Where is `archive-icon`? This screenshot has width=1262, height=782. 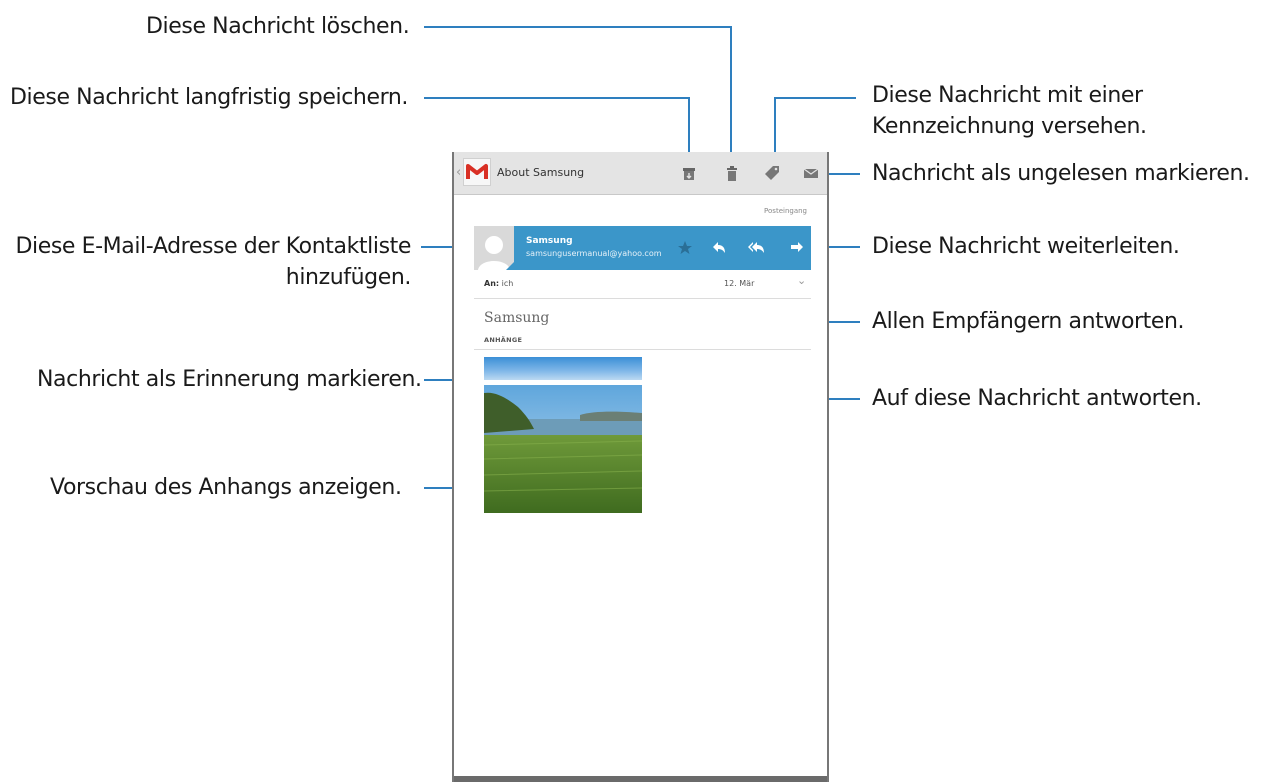 archive-icon is located at coordinates (689, 173).